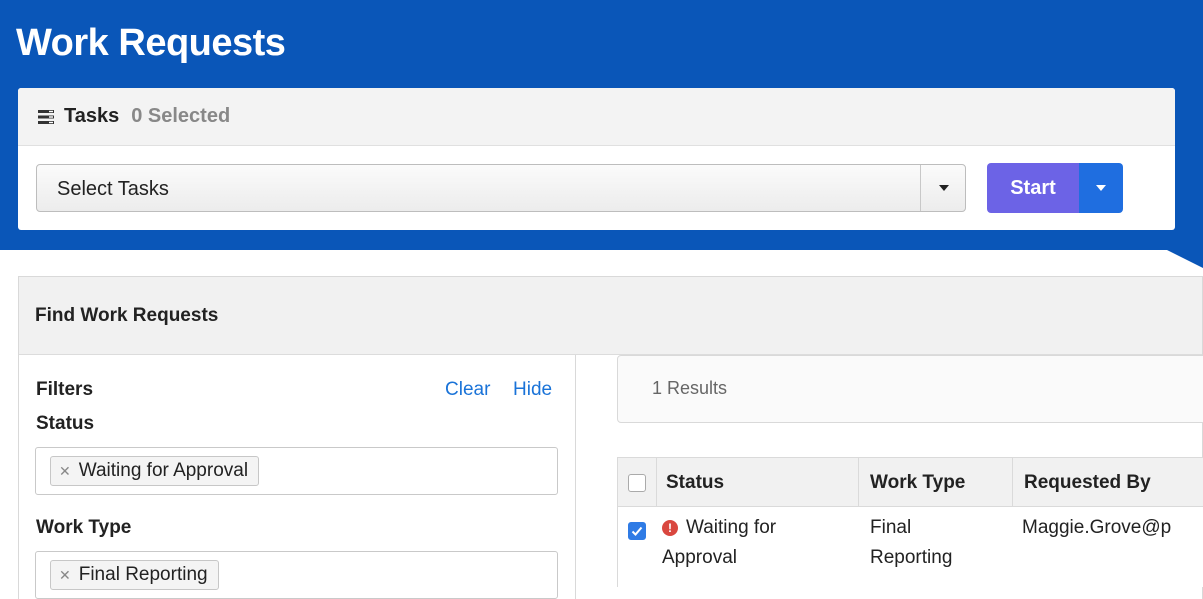 This screenshot has height=599, width=1203. Describe the element at coordinates (1087, 483) in the screenshot. I see `column-header-requested-by: Requested By` at that location.